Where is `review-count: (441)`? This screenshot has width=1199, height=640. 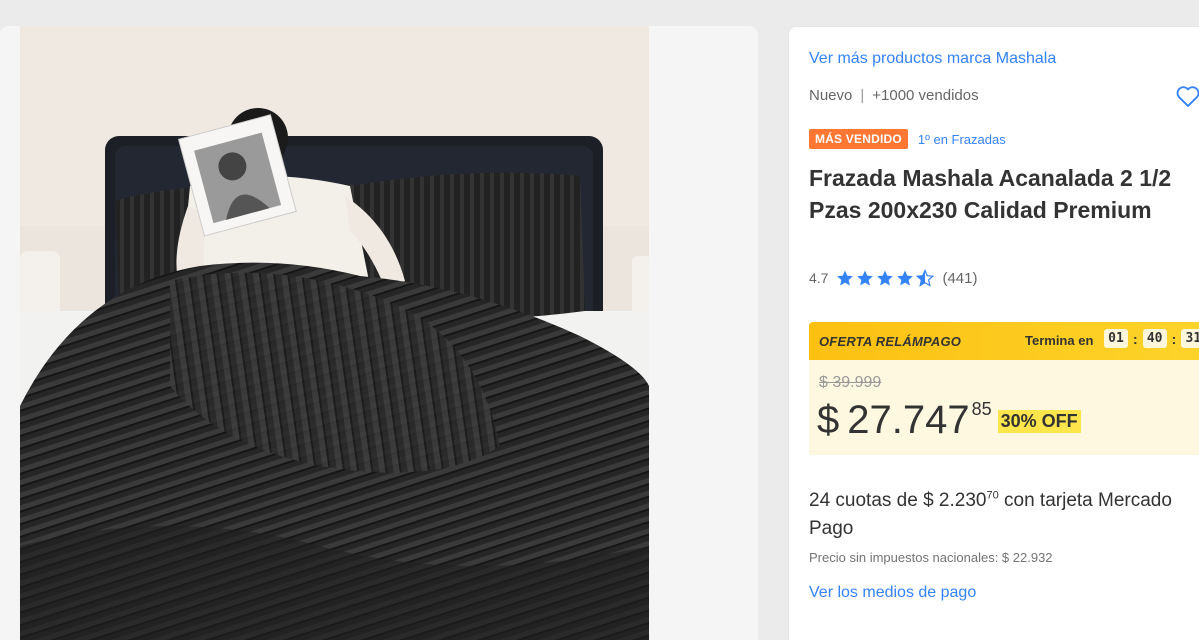 review-count: (441) is located at coordinates (960, 278).